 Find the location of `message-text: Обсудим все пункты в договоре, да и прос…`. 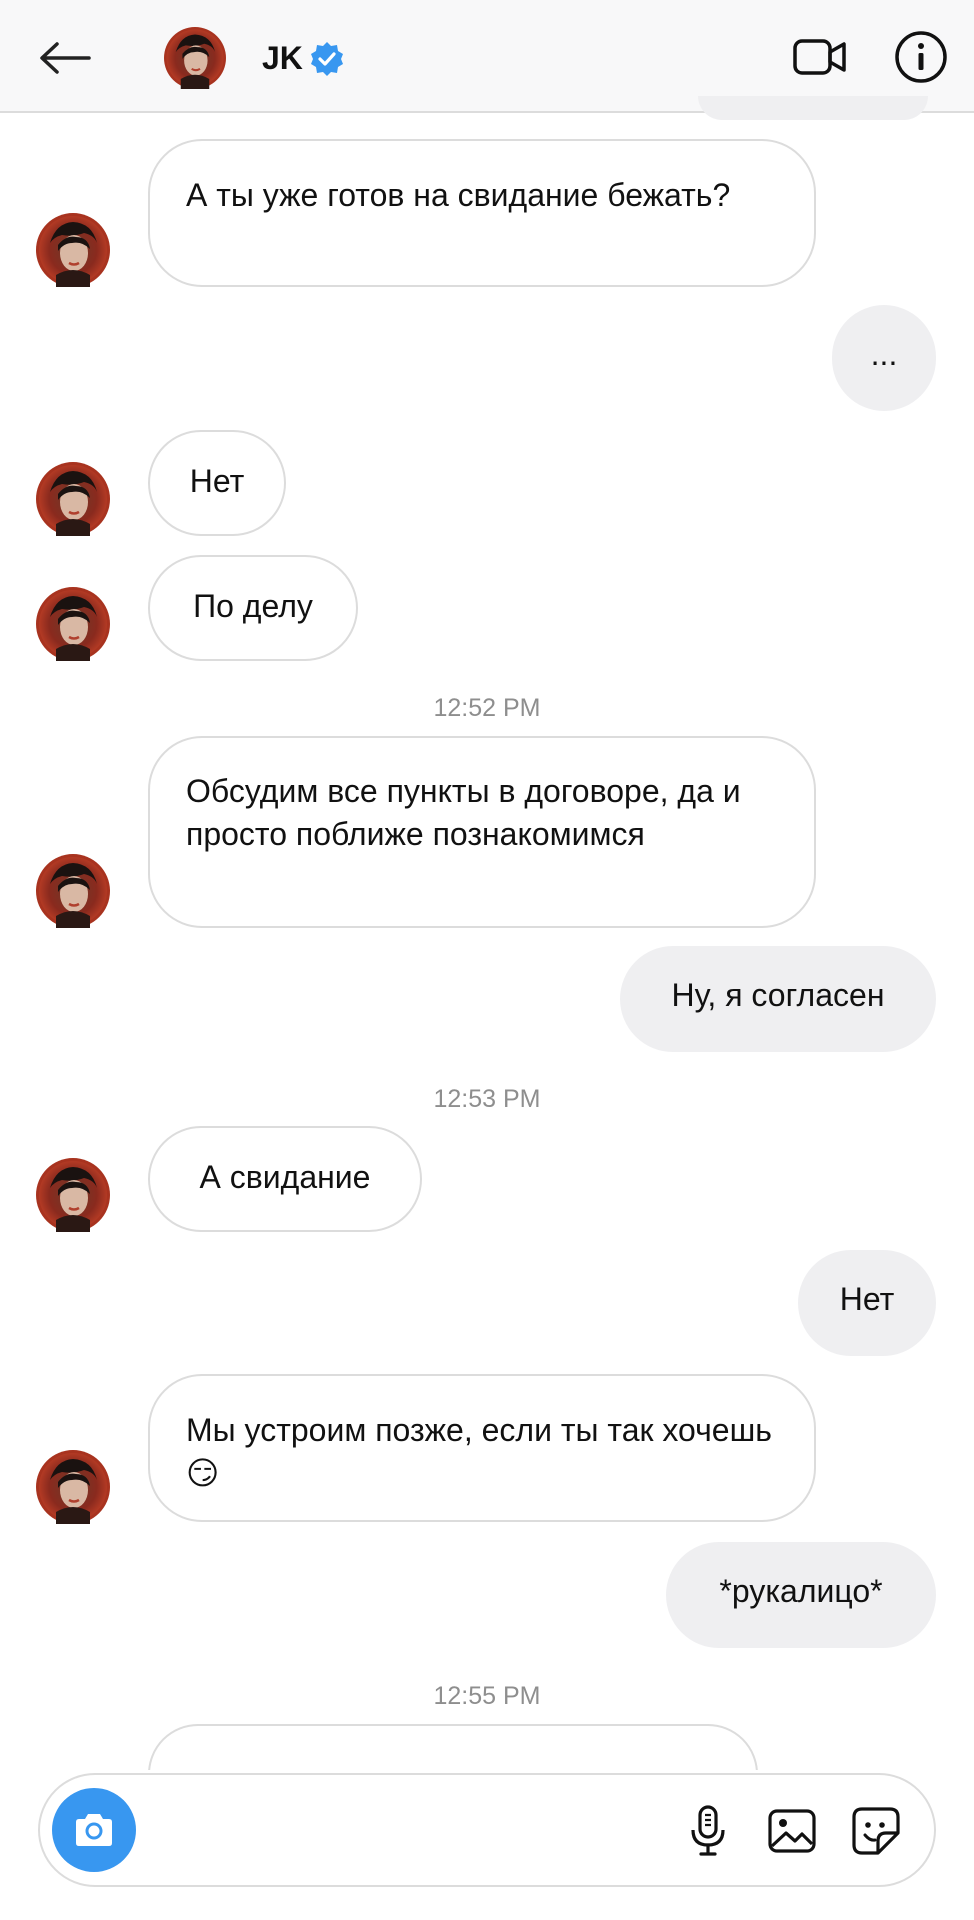

message-text: Обсудим все пункты в договоре, да и прос… is located at coordinates (463, 812).